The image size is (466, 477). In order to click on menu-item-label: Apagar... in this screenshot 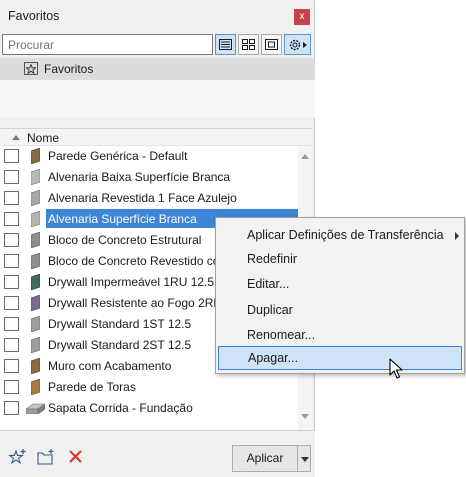, I will do `click(273, 358)`.